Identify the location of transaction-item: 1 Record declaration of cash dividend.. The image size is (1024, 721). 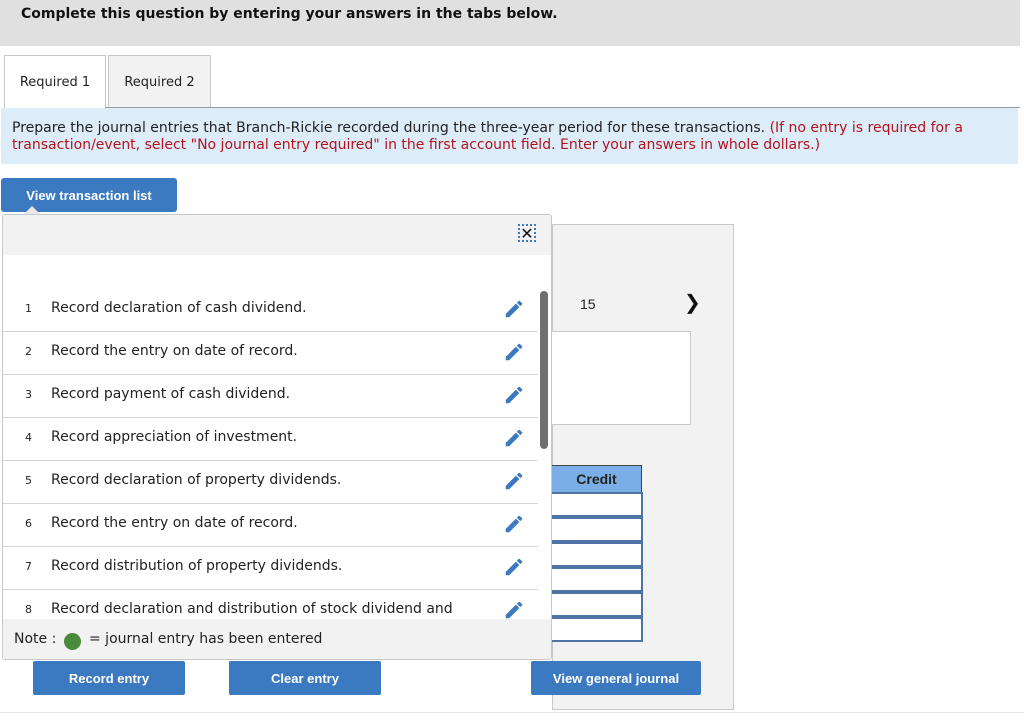
(270, 310).